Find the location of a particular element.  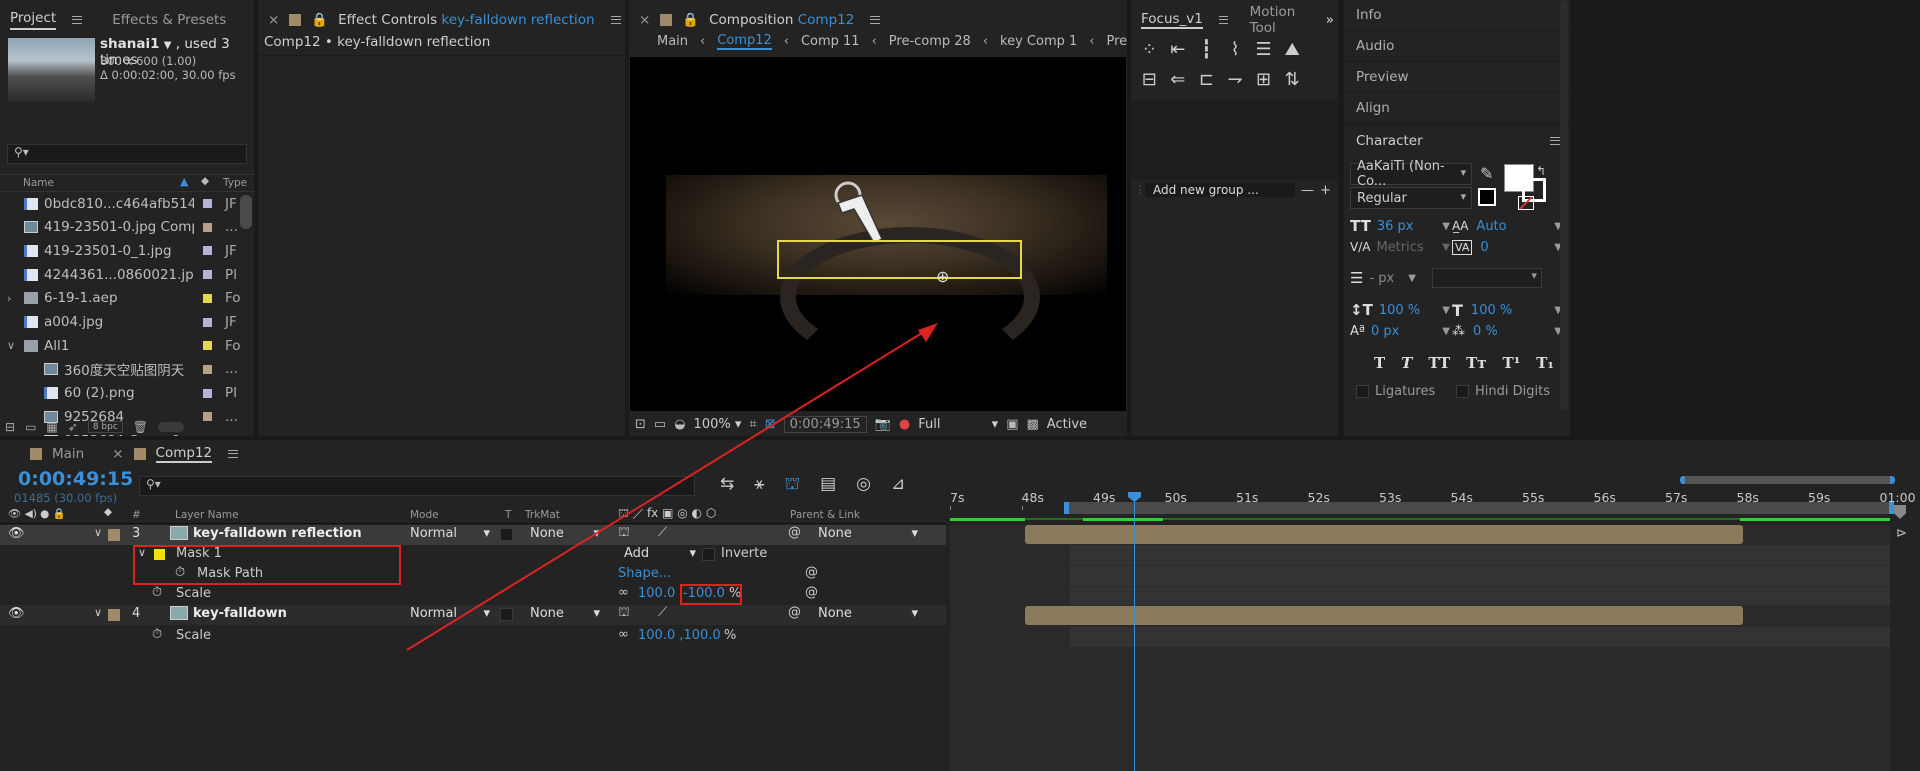

faux-bold-icon: T is located at coordinates (1379, 363).